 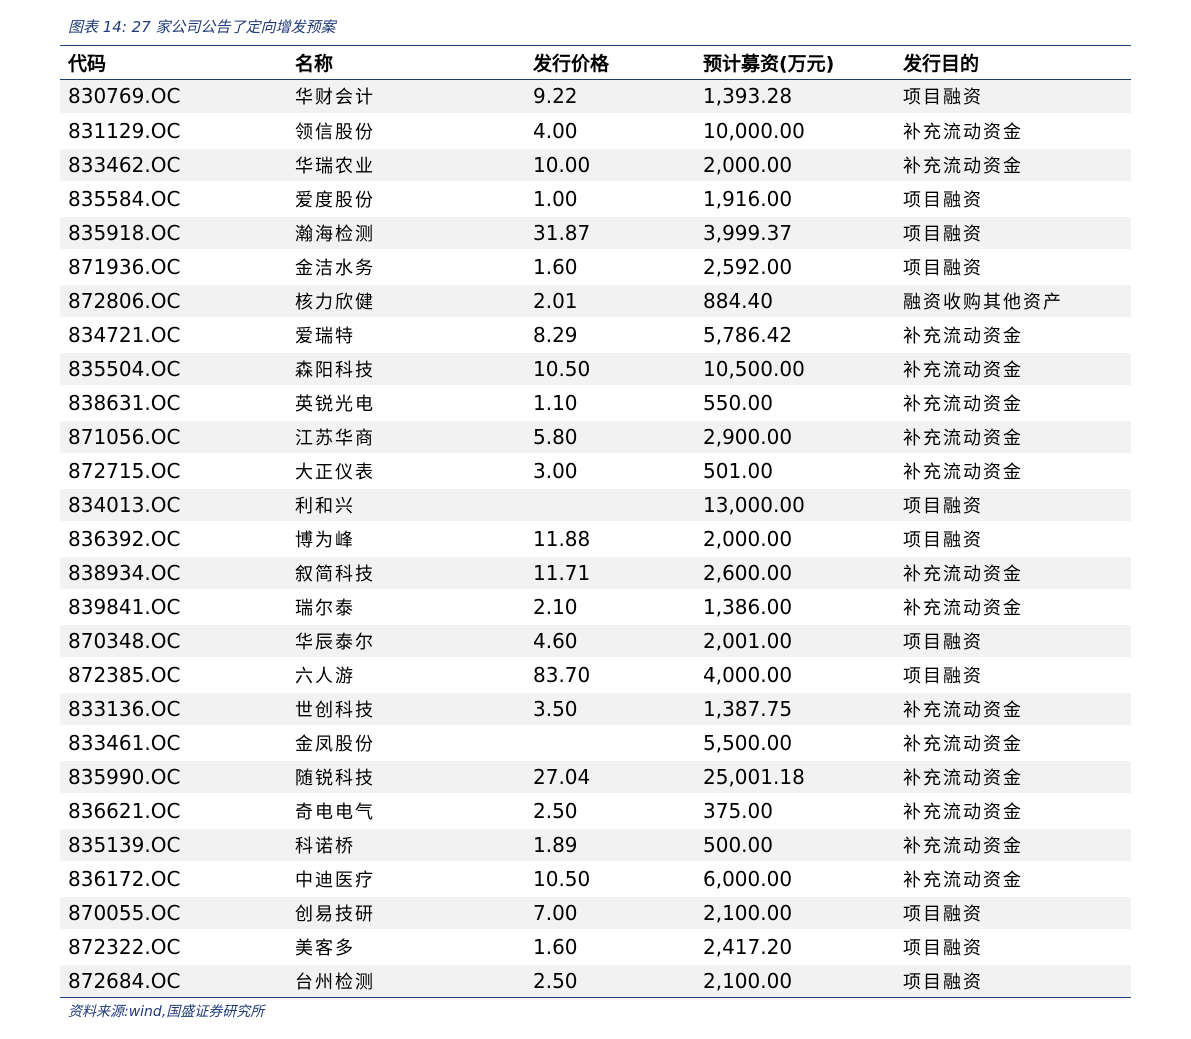 What do you see at coordinates (795, 437) in the screenshot?
I see `cell-amount: 2,900.00` at bounding box center [795, 437].